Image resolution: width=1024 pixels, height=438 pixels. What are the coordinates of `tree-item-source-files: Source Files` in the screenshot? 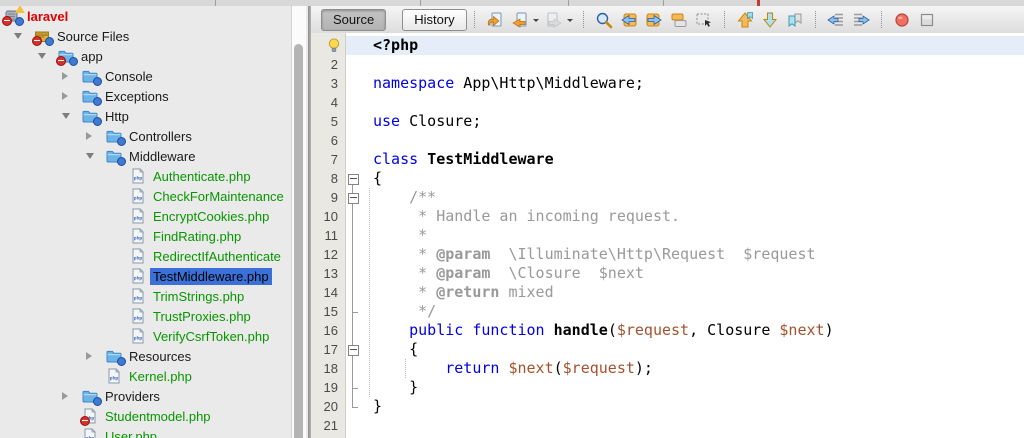 It's located at (145, 36).